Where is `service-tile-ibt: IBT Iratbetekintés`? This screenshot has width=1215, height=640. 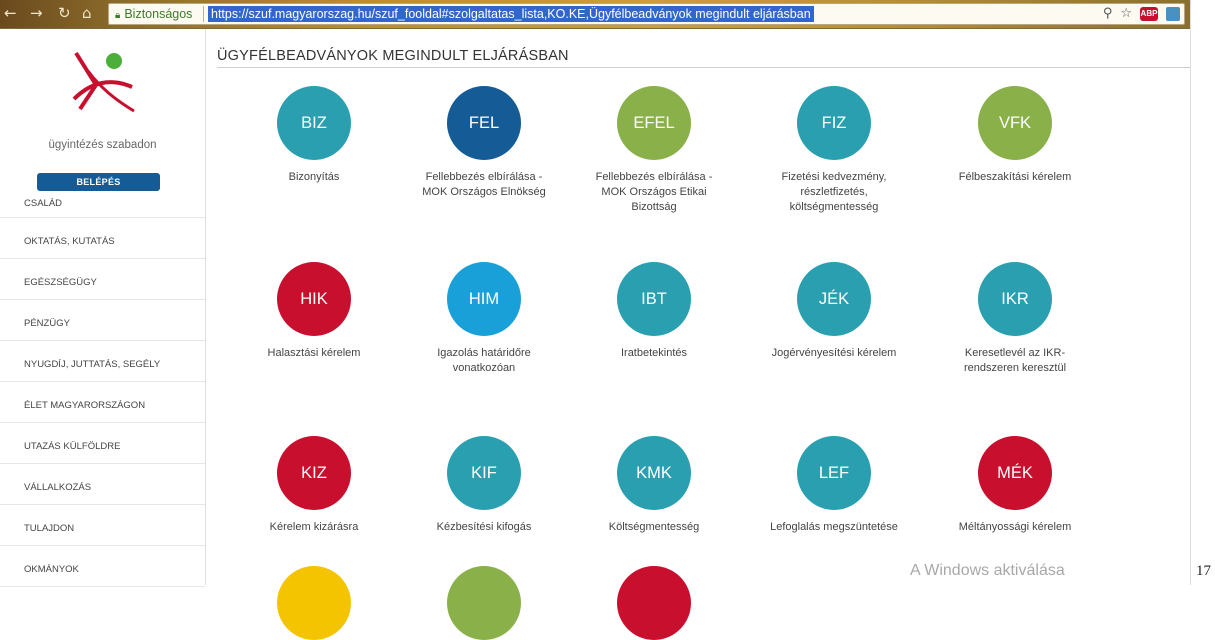
service-tile-ibt: IBT Iratbetekintés is located at coordinates (654, 311).